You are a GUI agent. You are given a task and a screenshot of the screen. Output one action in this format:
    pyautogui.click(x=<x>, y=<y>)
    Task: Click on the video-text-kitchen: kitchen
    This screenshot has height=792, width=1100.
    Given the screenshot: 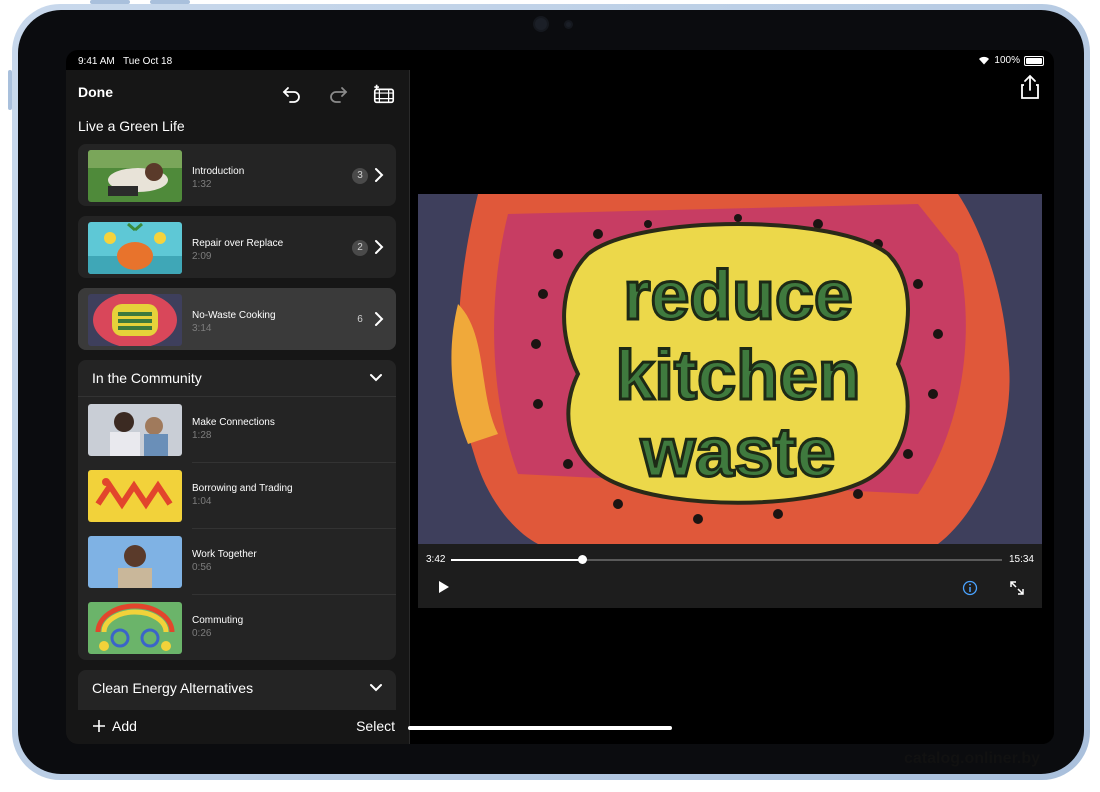 What is the action you would take?
    pyautogui.click(x=737, y=375)
    